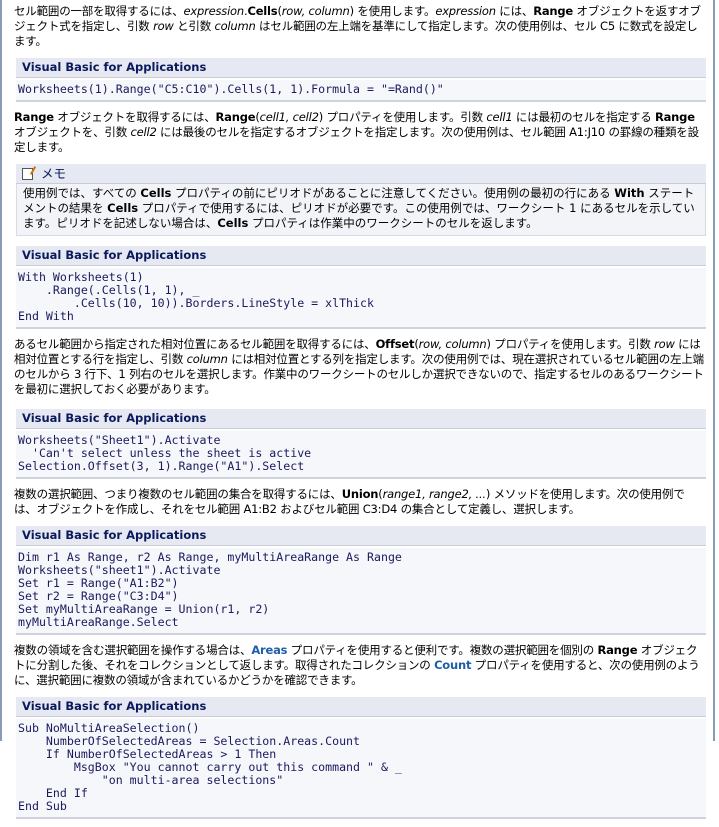  I want to click on memo-title: メモ, so click(54, 173).